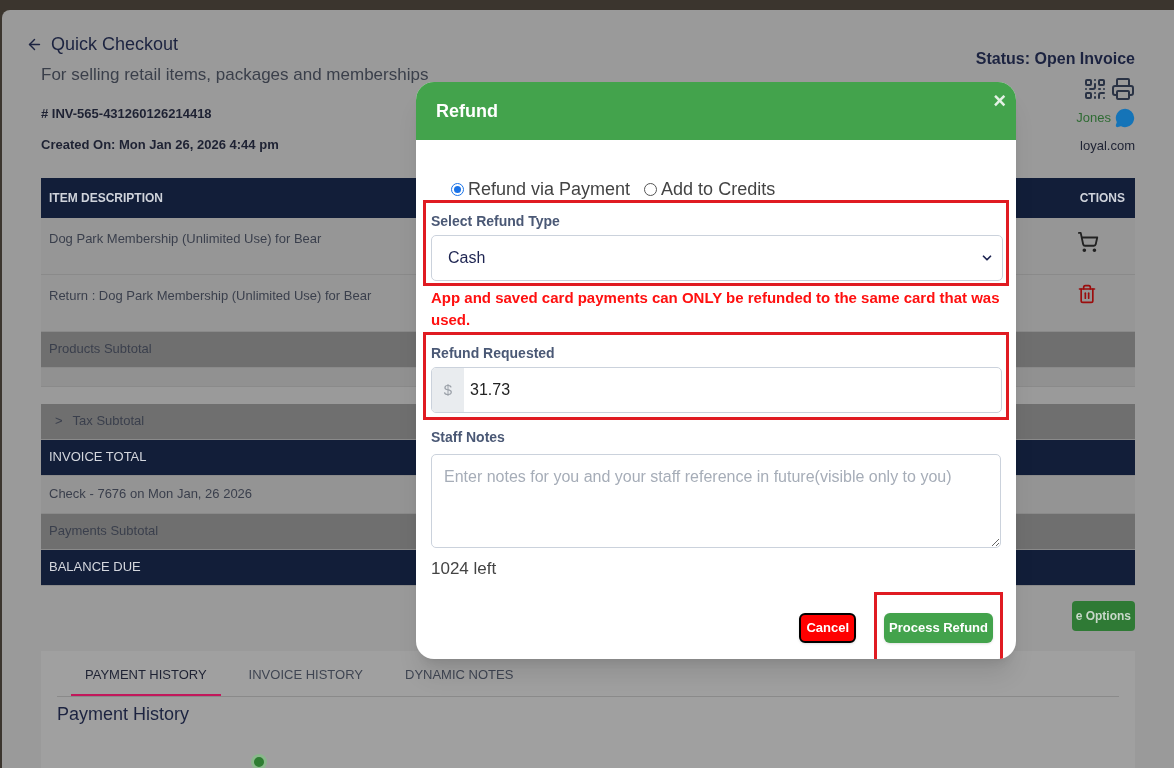  Describe the element at coordinates (151, 494) in the screenshot. I see `row-label: Check - 7676 on Mon Jan, 26 2026` at that location.